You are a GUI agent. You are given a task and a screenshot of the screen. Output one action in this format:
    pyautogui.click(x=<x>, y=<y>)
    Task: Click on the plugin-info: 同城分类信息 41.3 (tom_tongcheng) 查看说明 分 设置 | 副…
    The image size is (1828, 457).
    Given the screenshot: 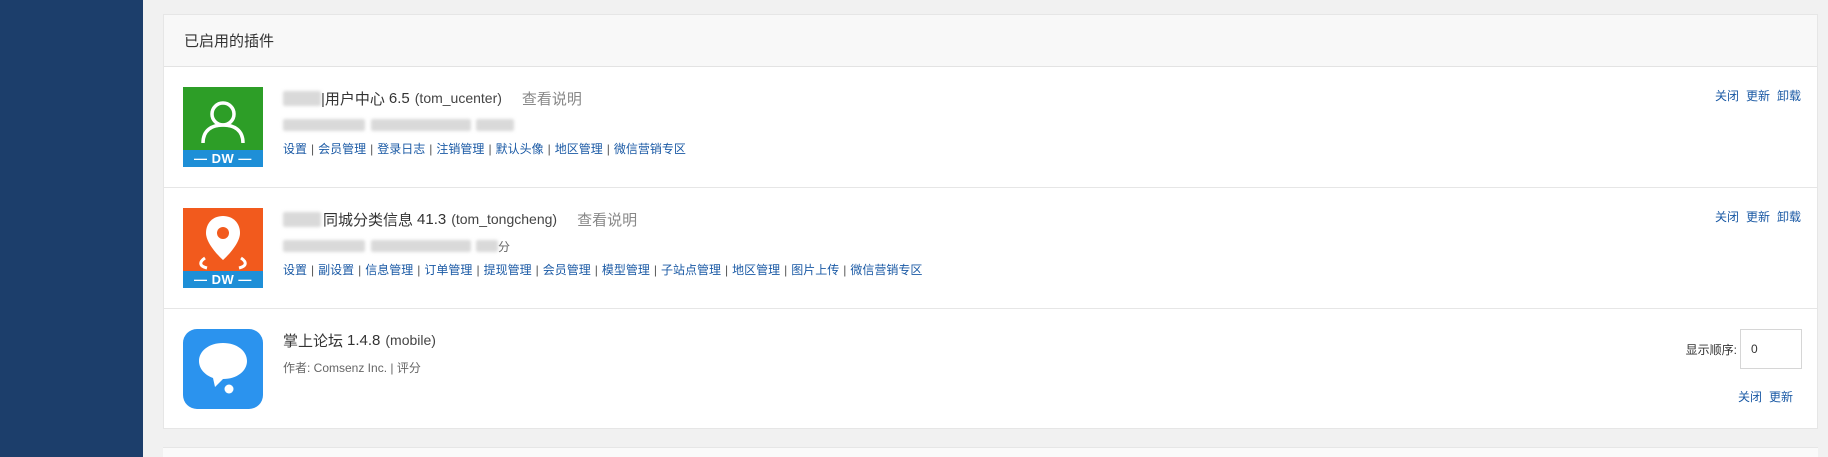 What is the action you would take?
    pyautogui.click(x=602, y=243)
    